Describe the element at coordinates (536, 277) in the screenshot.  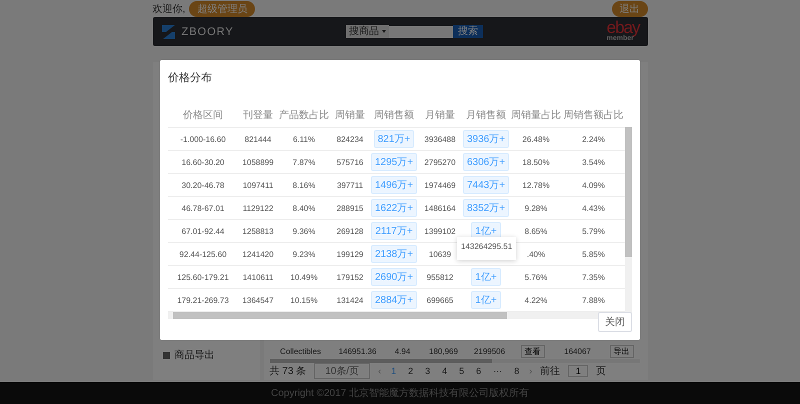
I see `table-cell: 5.76%` at that location.